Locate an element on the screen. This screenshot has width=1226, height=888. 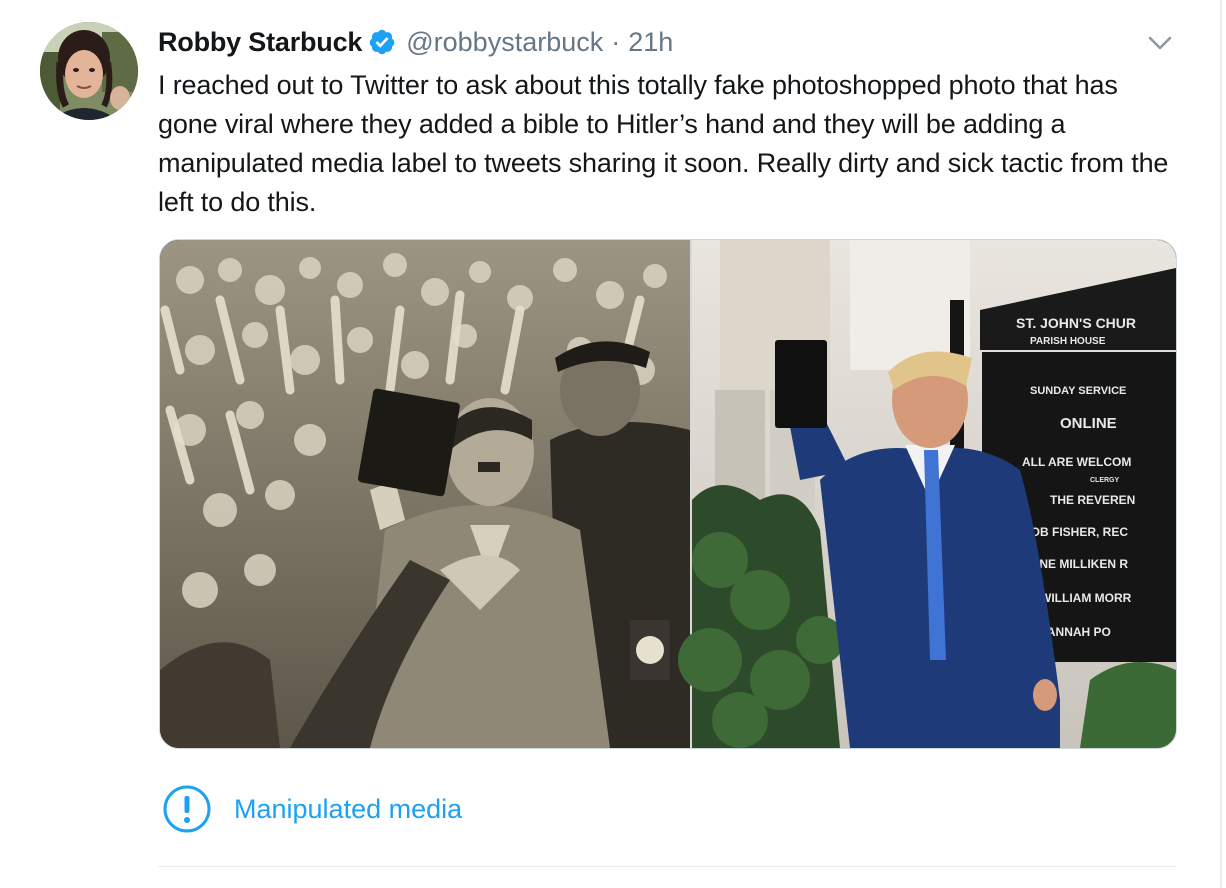
avatar-photo is located at coordinates (89, 71).